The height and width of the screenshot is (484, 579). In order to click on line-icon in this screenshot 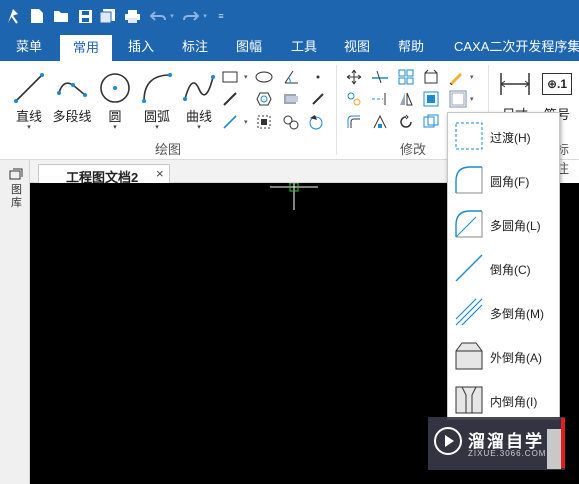, I will do `click(29, 89)`.